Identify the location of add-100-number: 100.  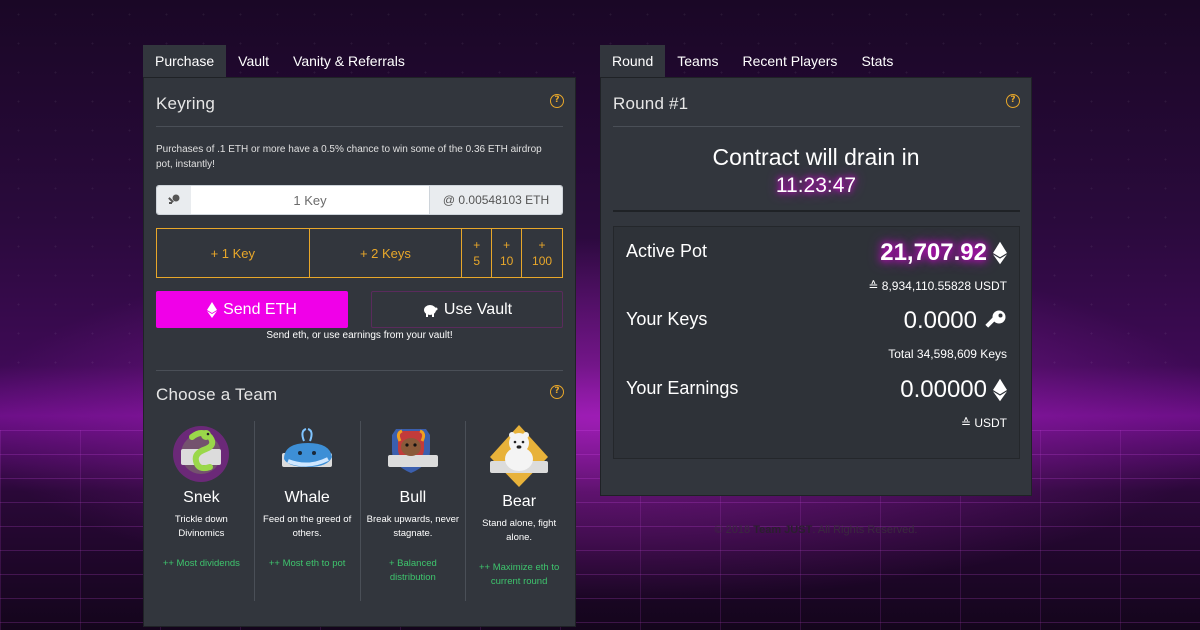
(542, 261).